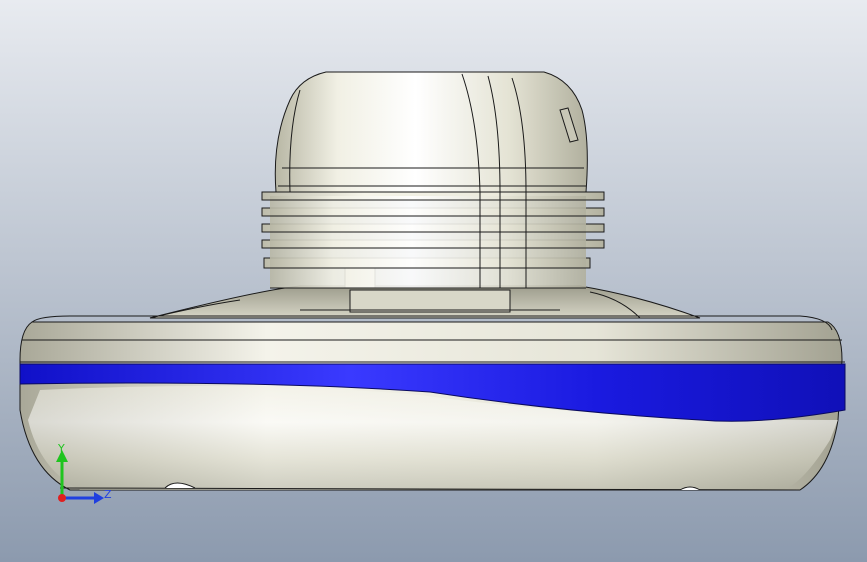 This screenshot has height=562, width=867. What do you see at coordinates (431, 132) in the screenshot?
I see `dome-body` at bounding box center [431, 132].